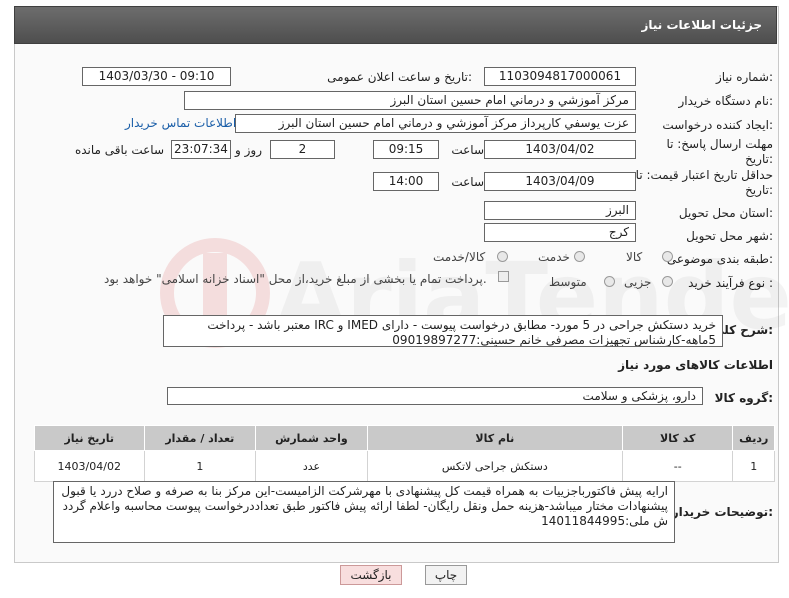 This screenshot has width=789, height=598. Describe the element at coordinates (667, 256) in the screenshot. I see `category-radio-goods` at that location.